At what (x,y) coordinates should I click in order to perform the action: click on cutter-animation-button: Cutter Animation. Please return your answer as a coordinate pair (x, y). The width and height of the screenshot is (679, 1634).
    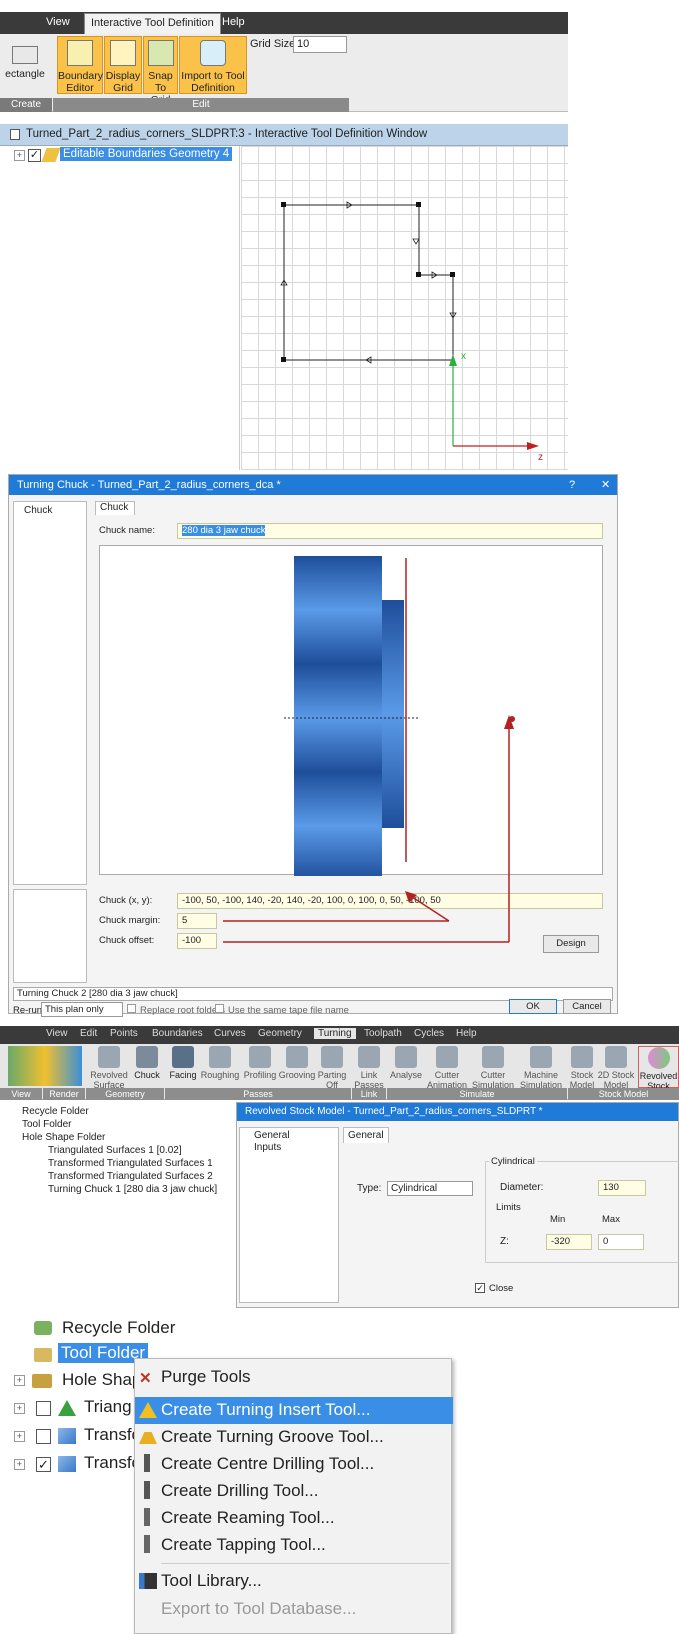
    Looking at the image, I should click on (447, 1068).